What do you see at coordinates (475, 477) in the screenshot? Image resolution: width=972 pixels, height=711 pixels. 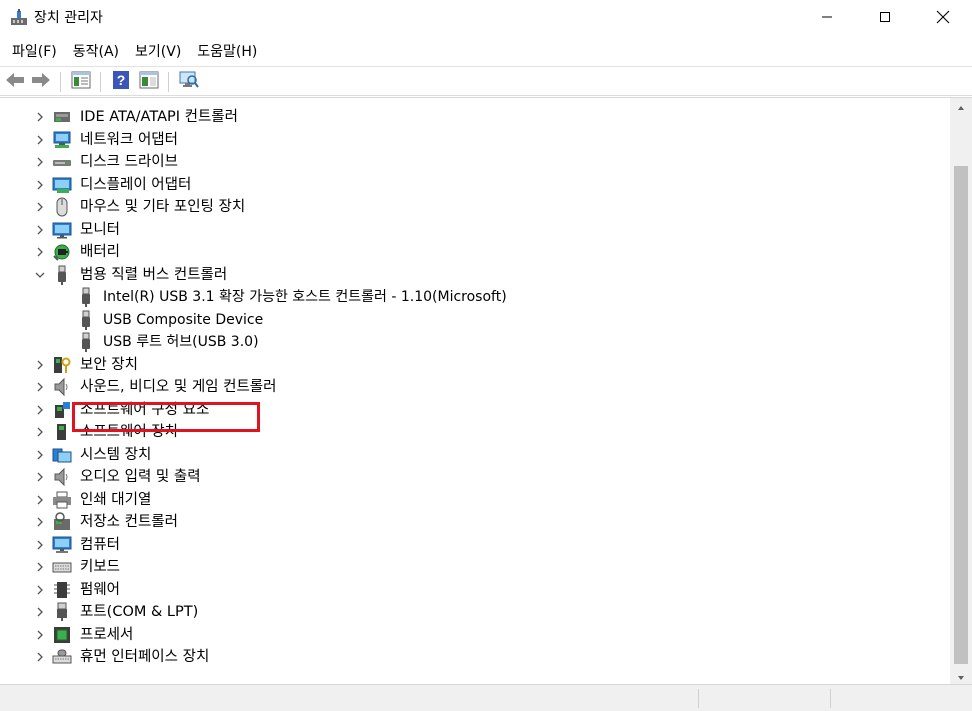 I see `tree-node-audio-io: 오디오 입력 및 출력` at bounding box center [475, 477].